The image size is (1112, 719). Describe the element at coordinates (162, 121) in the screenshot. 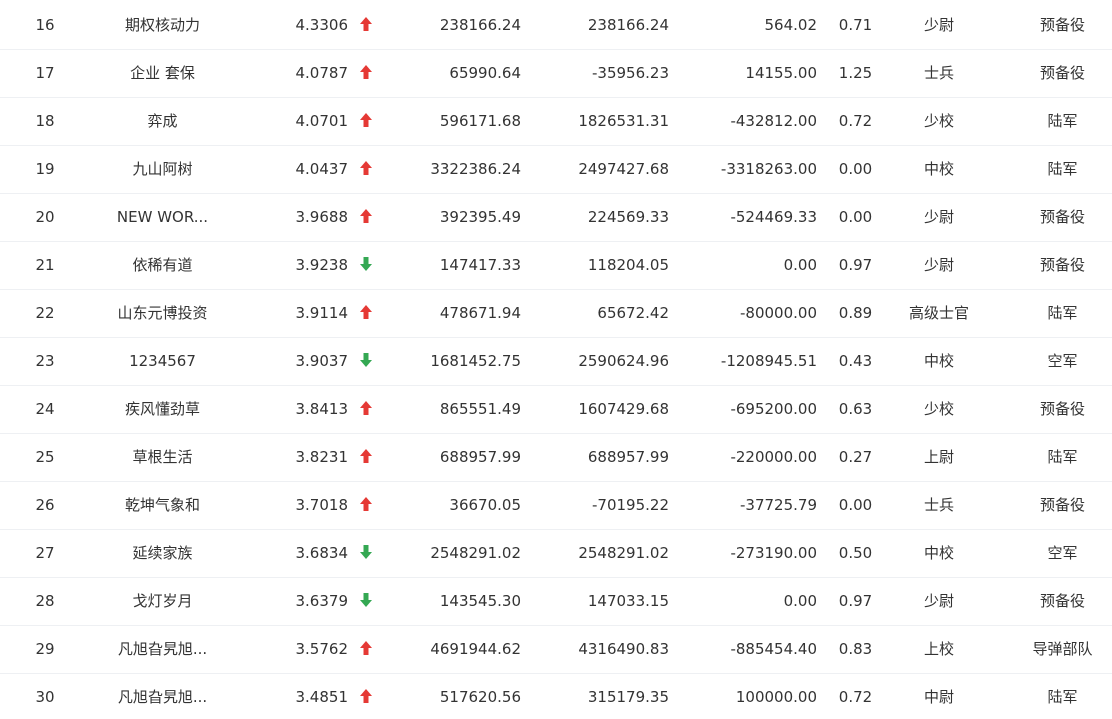

I see `name-cell: 弈成` at that location.